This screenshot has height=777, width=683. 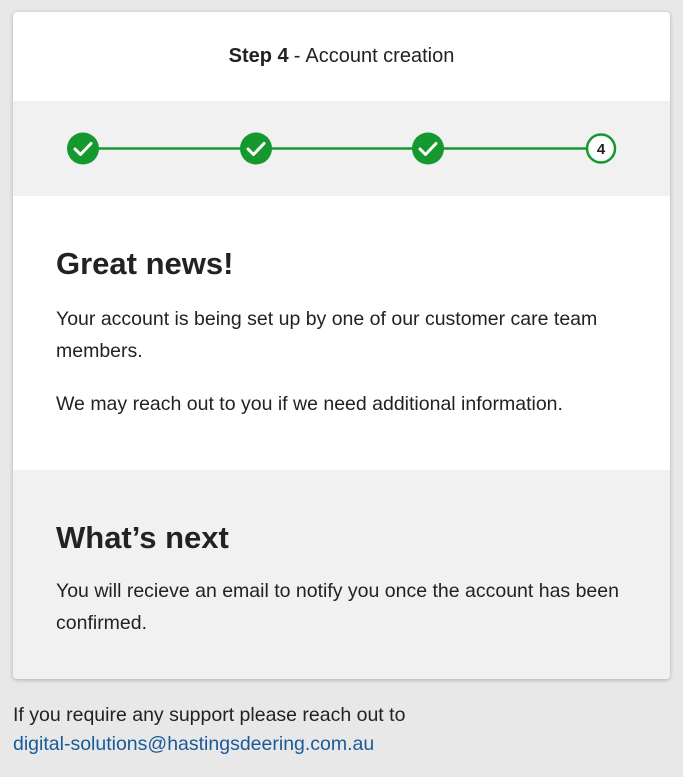 What do you see at coordinates (256, 148) in the screenshot?
I see `step-2-completed` at bounding box center [256, 148].